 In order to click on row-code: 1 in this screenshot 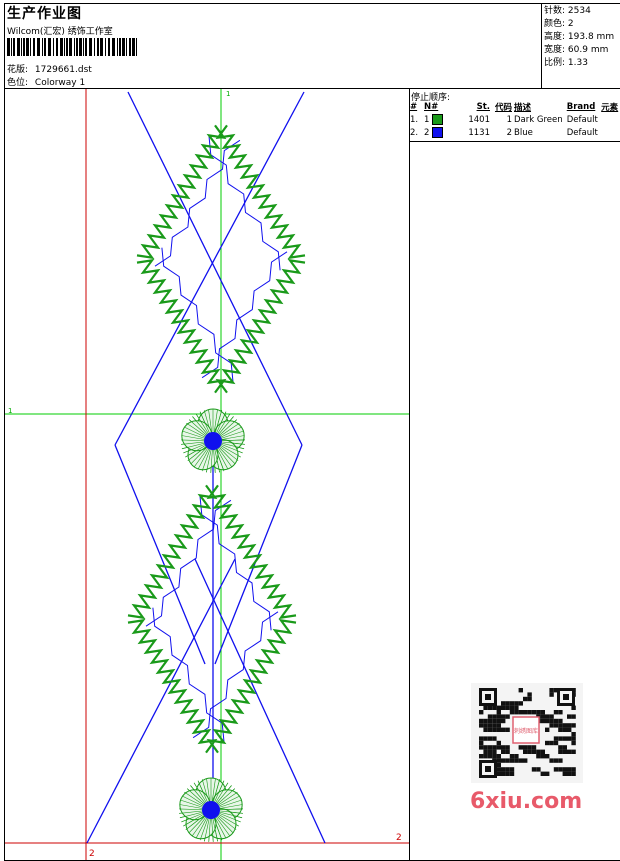, I will do `click(509, 119)`.